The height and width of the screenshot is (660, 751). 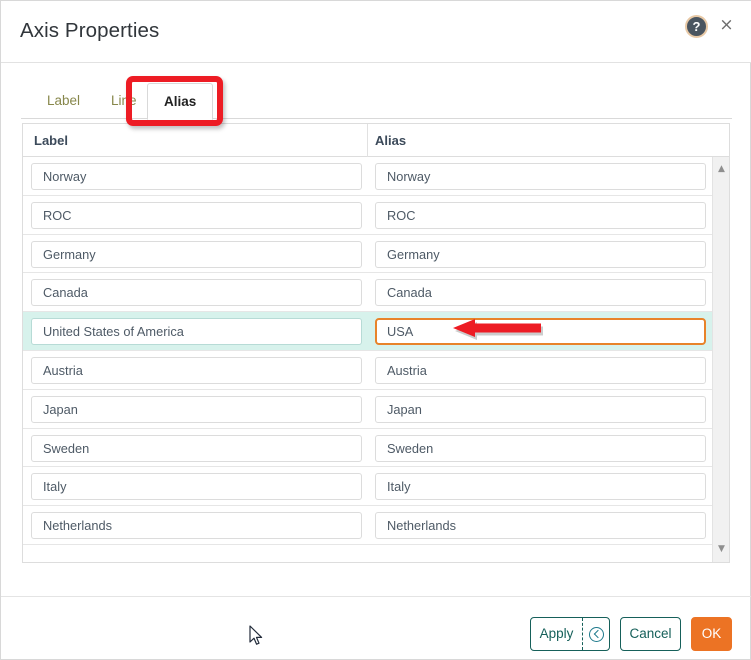 I want to click on alias-cell: Norway, so click(x=540, y=176).